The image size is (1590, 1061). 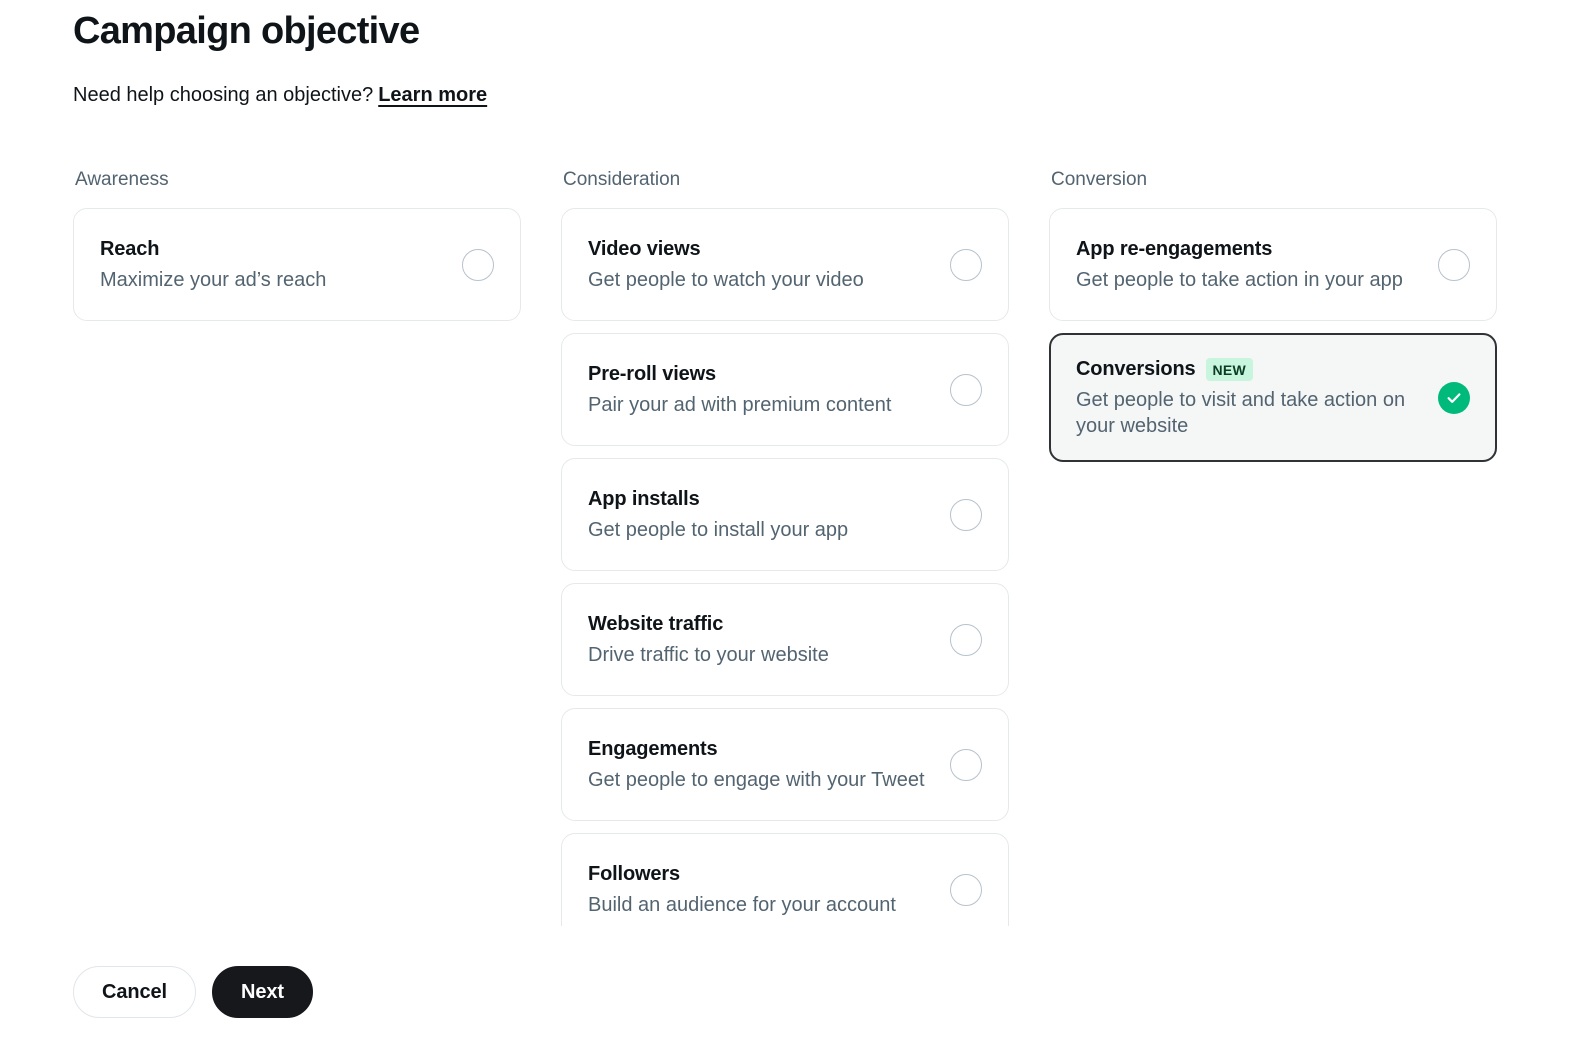 I want to click on objective-card-title-row: Website traffic, so click(x=759, y=624).